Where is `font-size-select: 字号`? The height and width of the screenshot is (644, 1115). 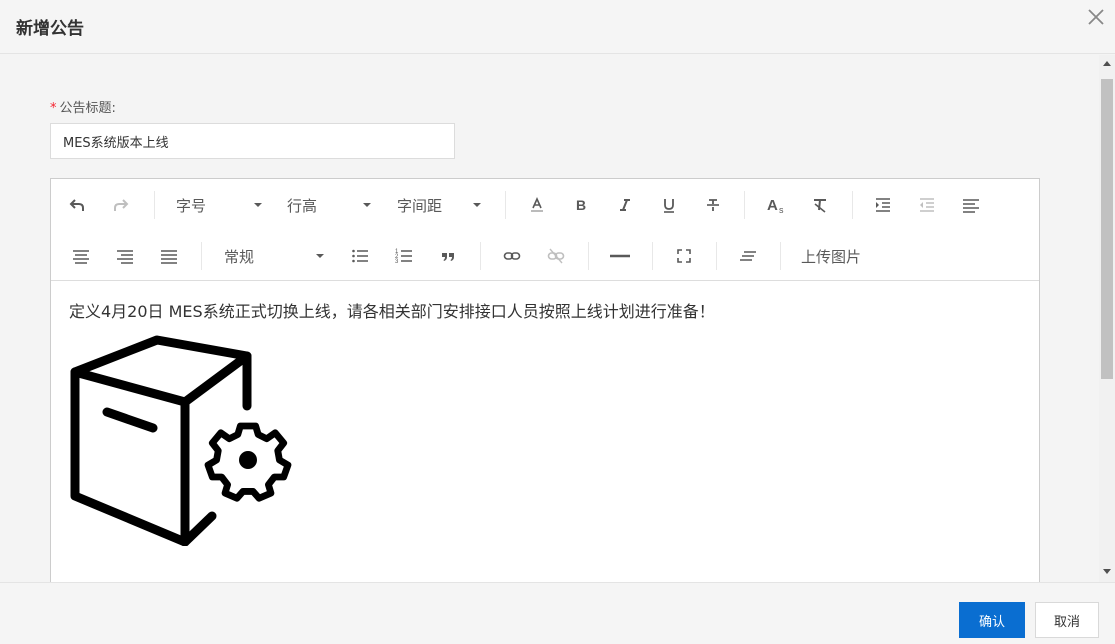 font-size-select: 字号 is located at coordinates (219, 205).